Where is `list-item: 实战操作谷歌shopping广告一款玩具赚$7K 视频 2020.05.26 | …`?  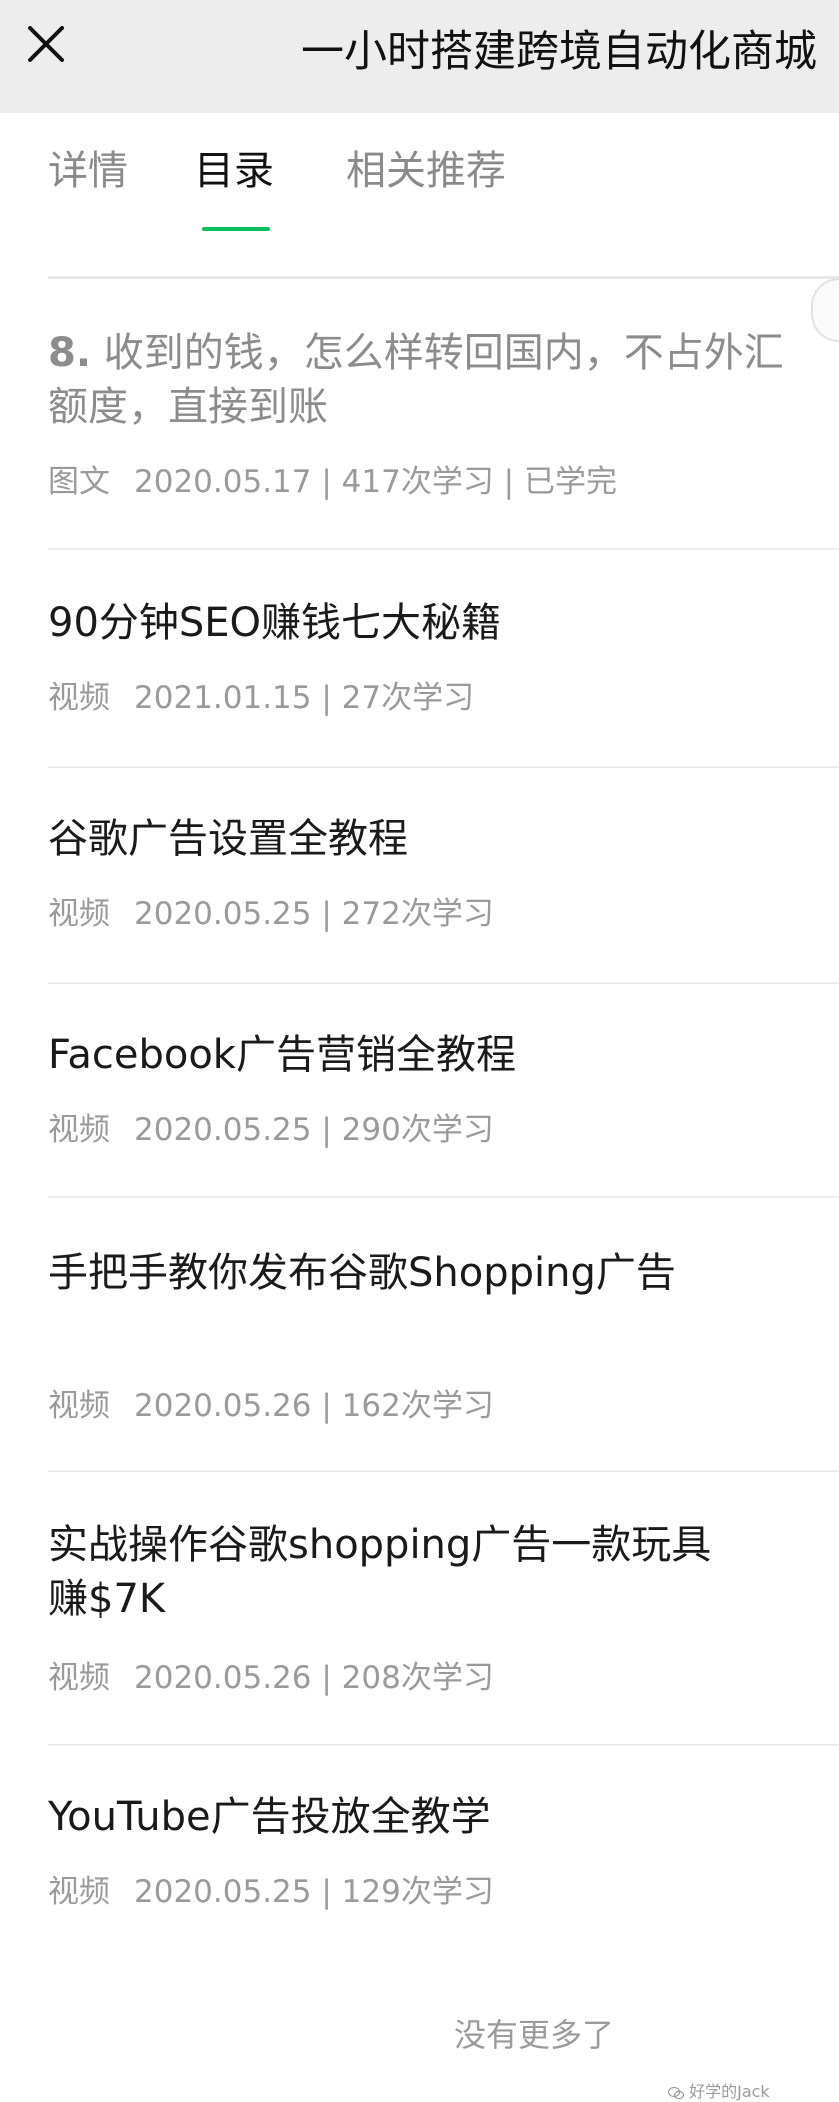 list-item: 实战操作谷歌shopping广告一款玩具赚$7K 视频 2020.05.26 | … is located at coordinates (388, 1607).